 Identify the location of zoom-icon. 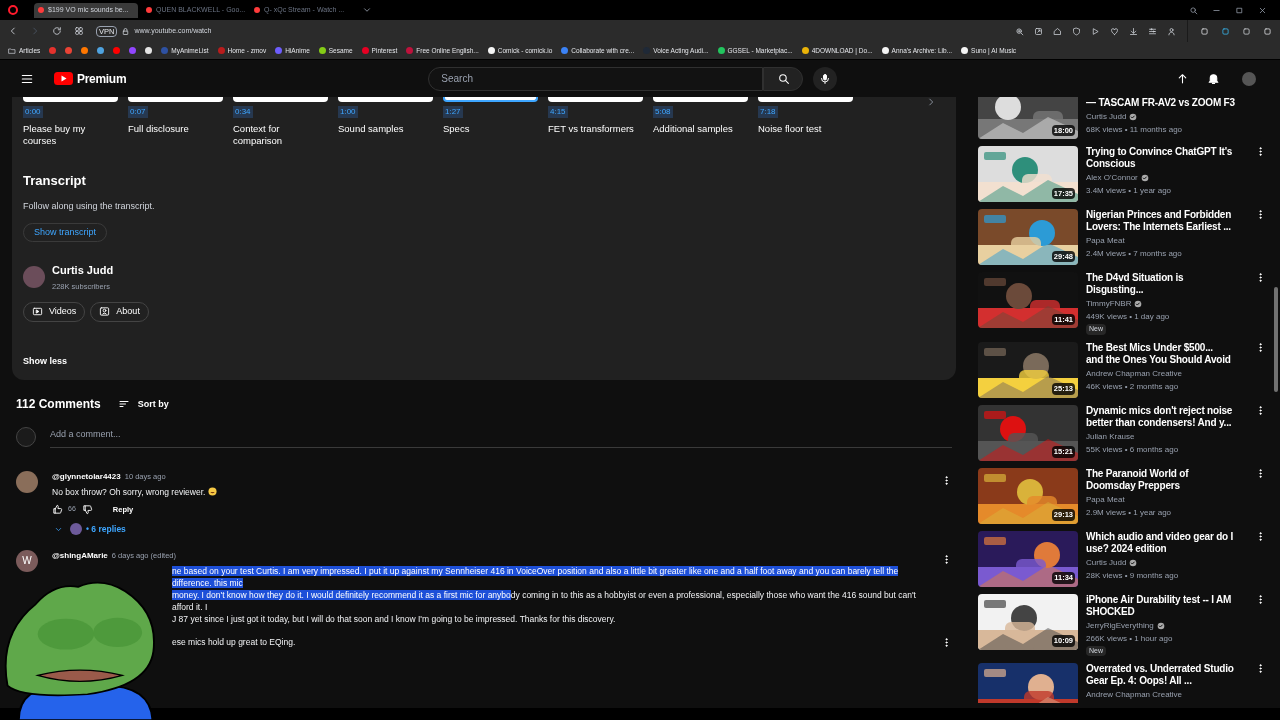
(1019, 31).